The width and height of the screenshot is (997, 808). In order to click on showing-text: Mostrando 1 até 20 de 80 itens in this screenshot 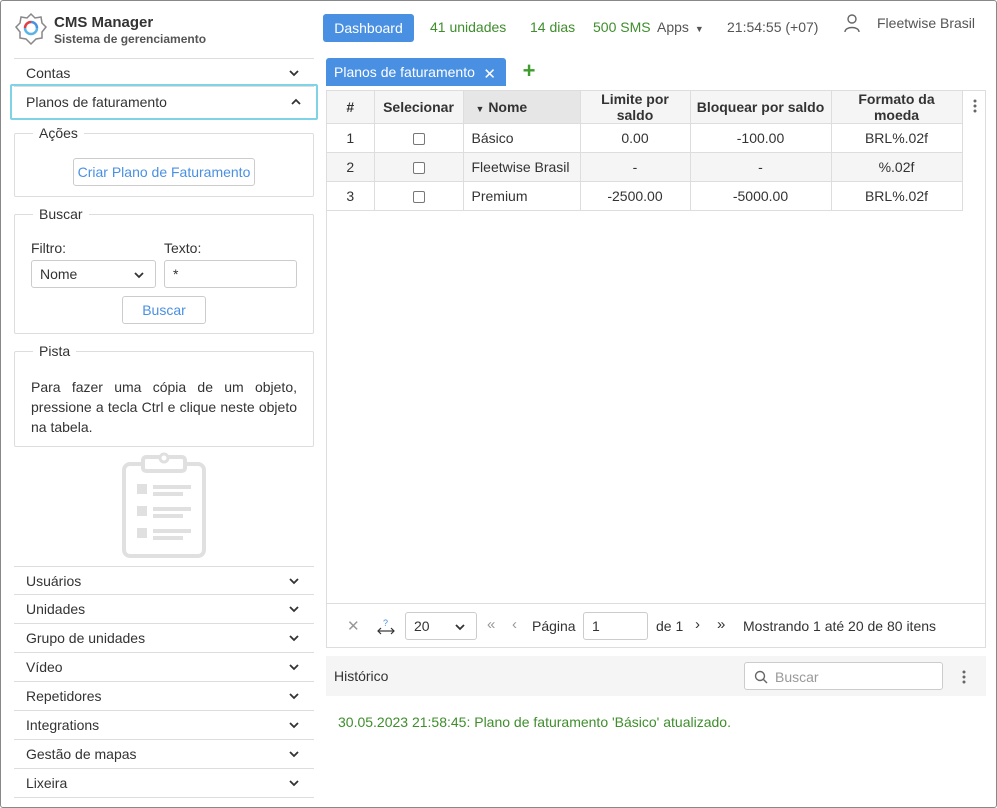, I will do `click(840, 626)`.